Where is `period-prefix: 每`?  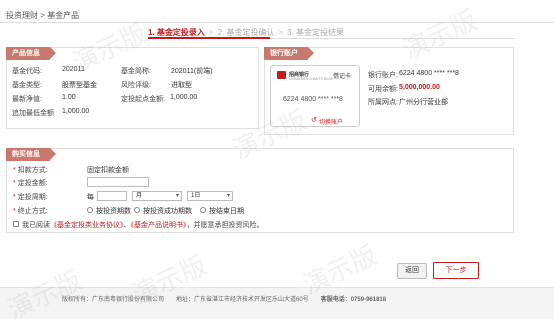
period-prefix: 每 is located at coordinates (90, 197).